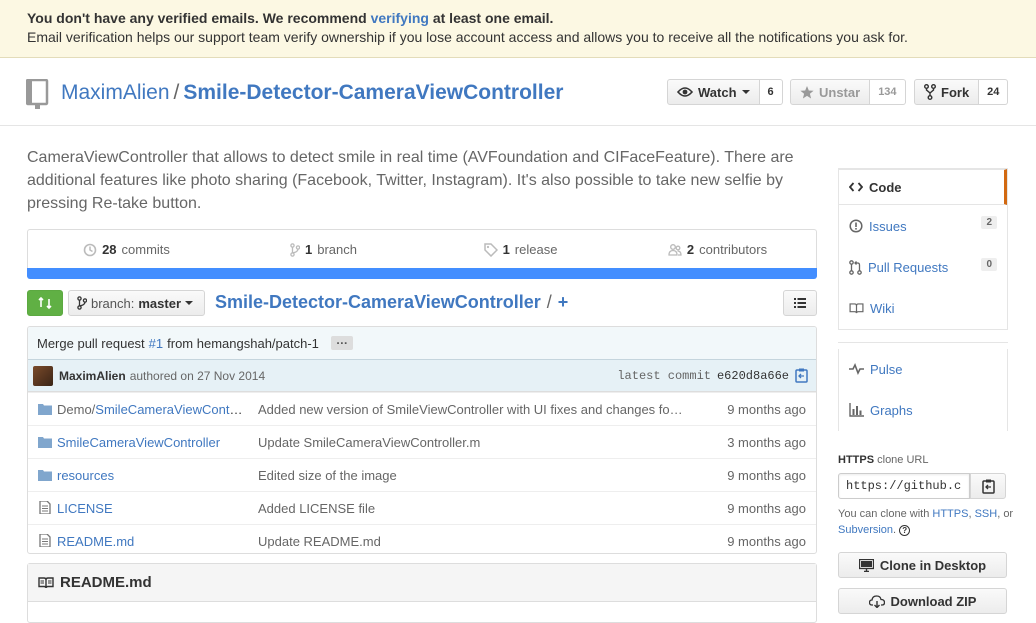 The height and width of the screenshot is (623, 1036). What do you see at coordinates (473, 442) in the screenshot?
I see `file-commit-message: Update SmileCameraViewController.m` at bounding box center [473, 442].